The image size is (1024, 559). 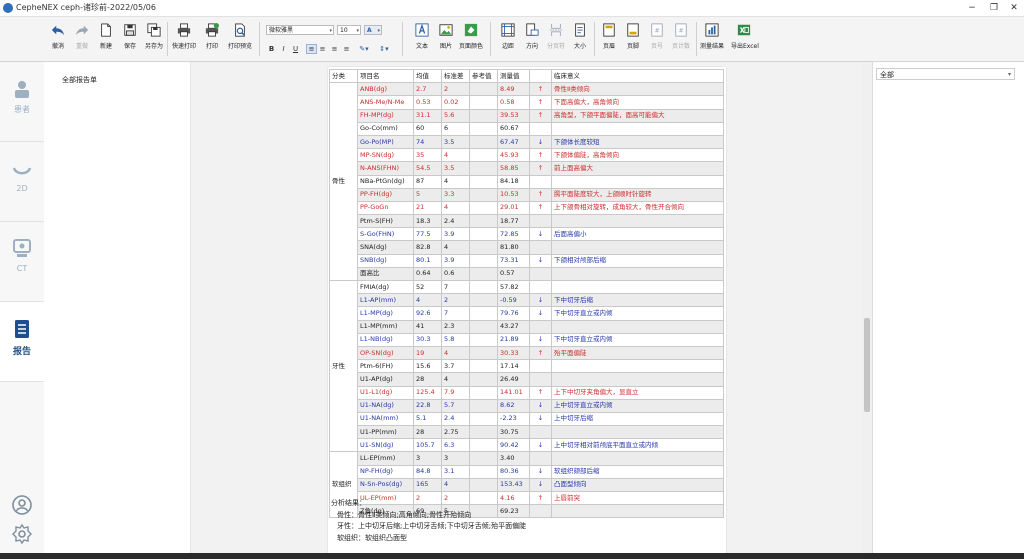 What do you see at coordinates (22, 342) in the screenshot?
I see `sidebar-item-report: 报告` at bounding box center [22, 342].